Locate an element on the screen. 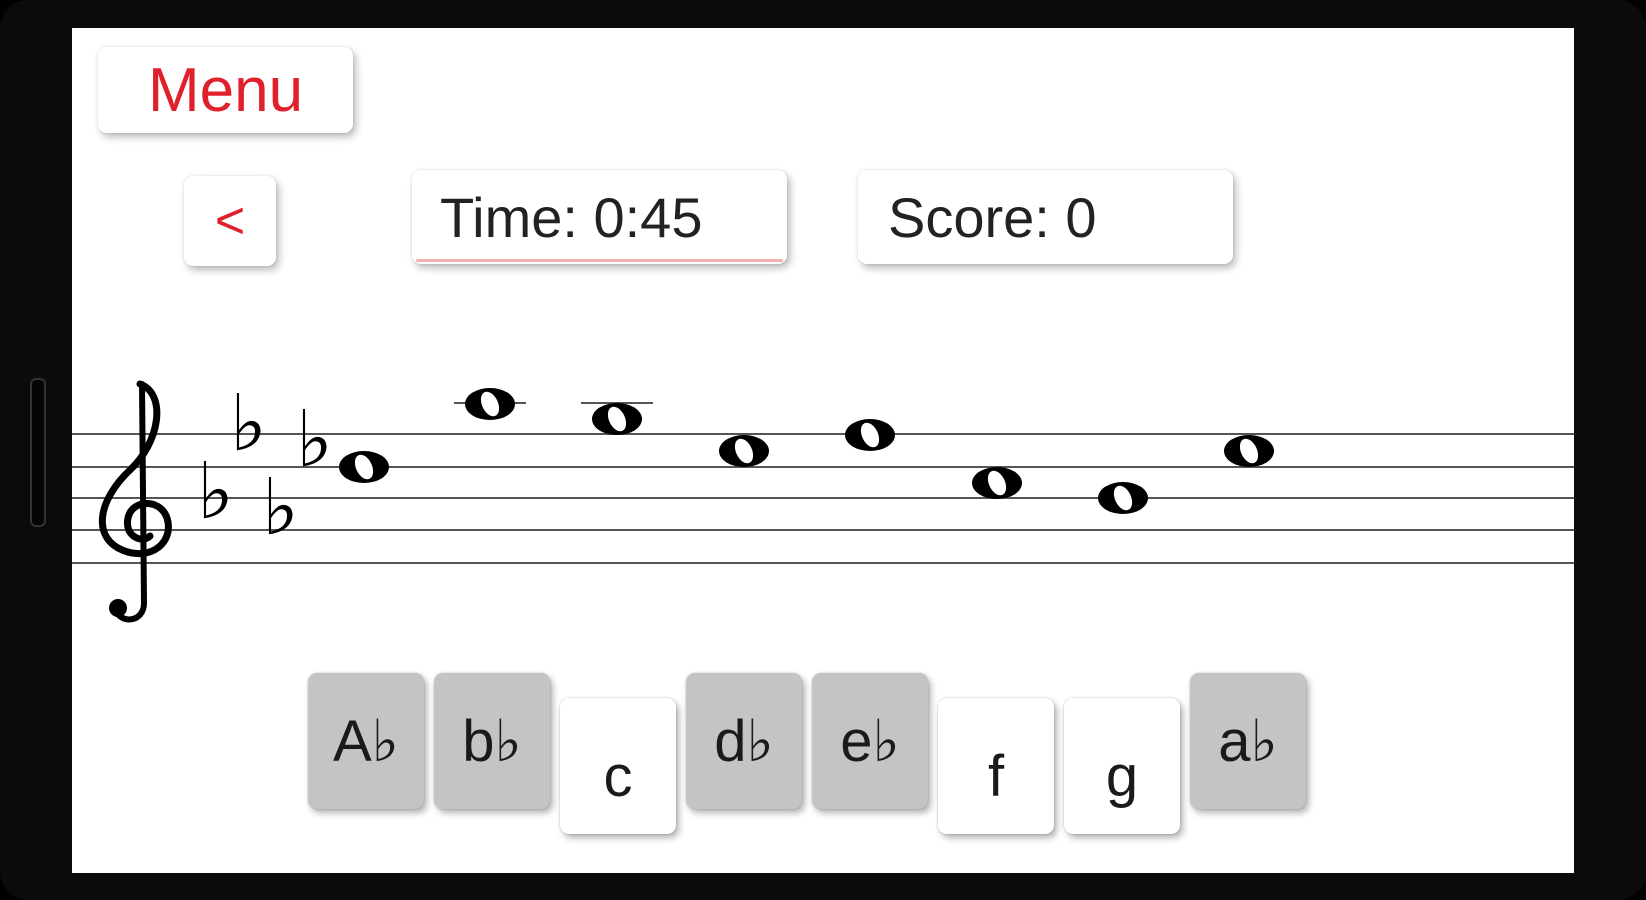  time-display: Time: 0:45 is located at coordinates (599, 217).